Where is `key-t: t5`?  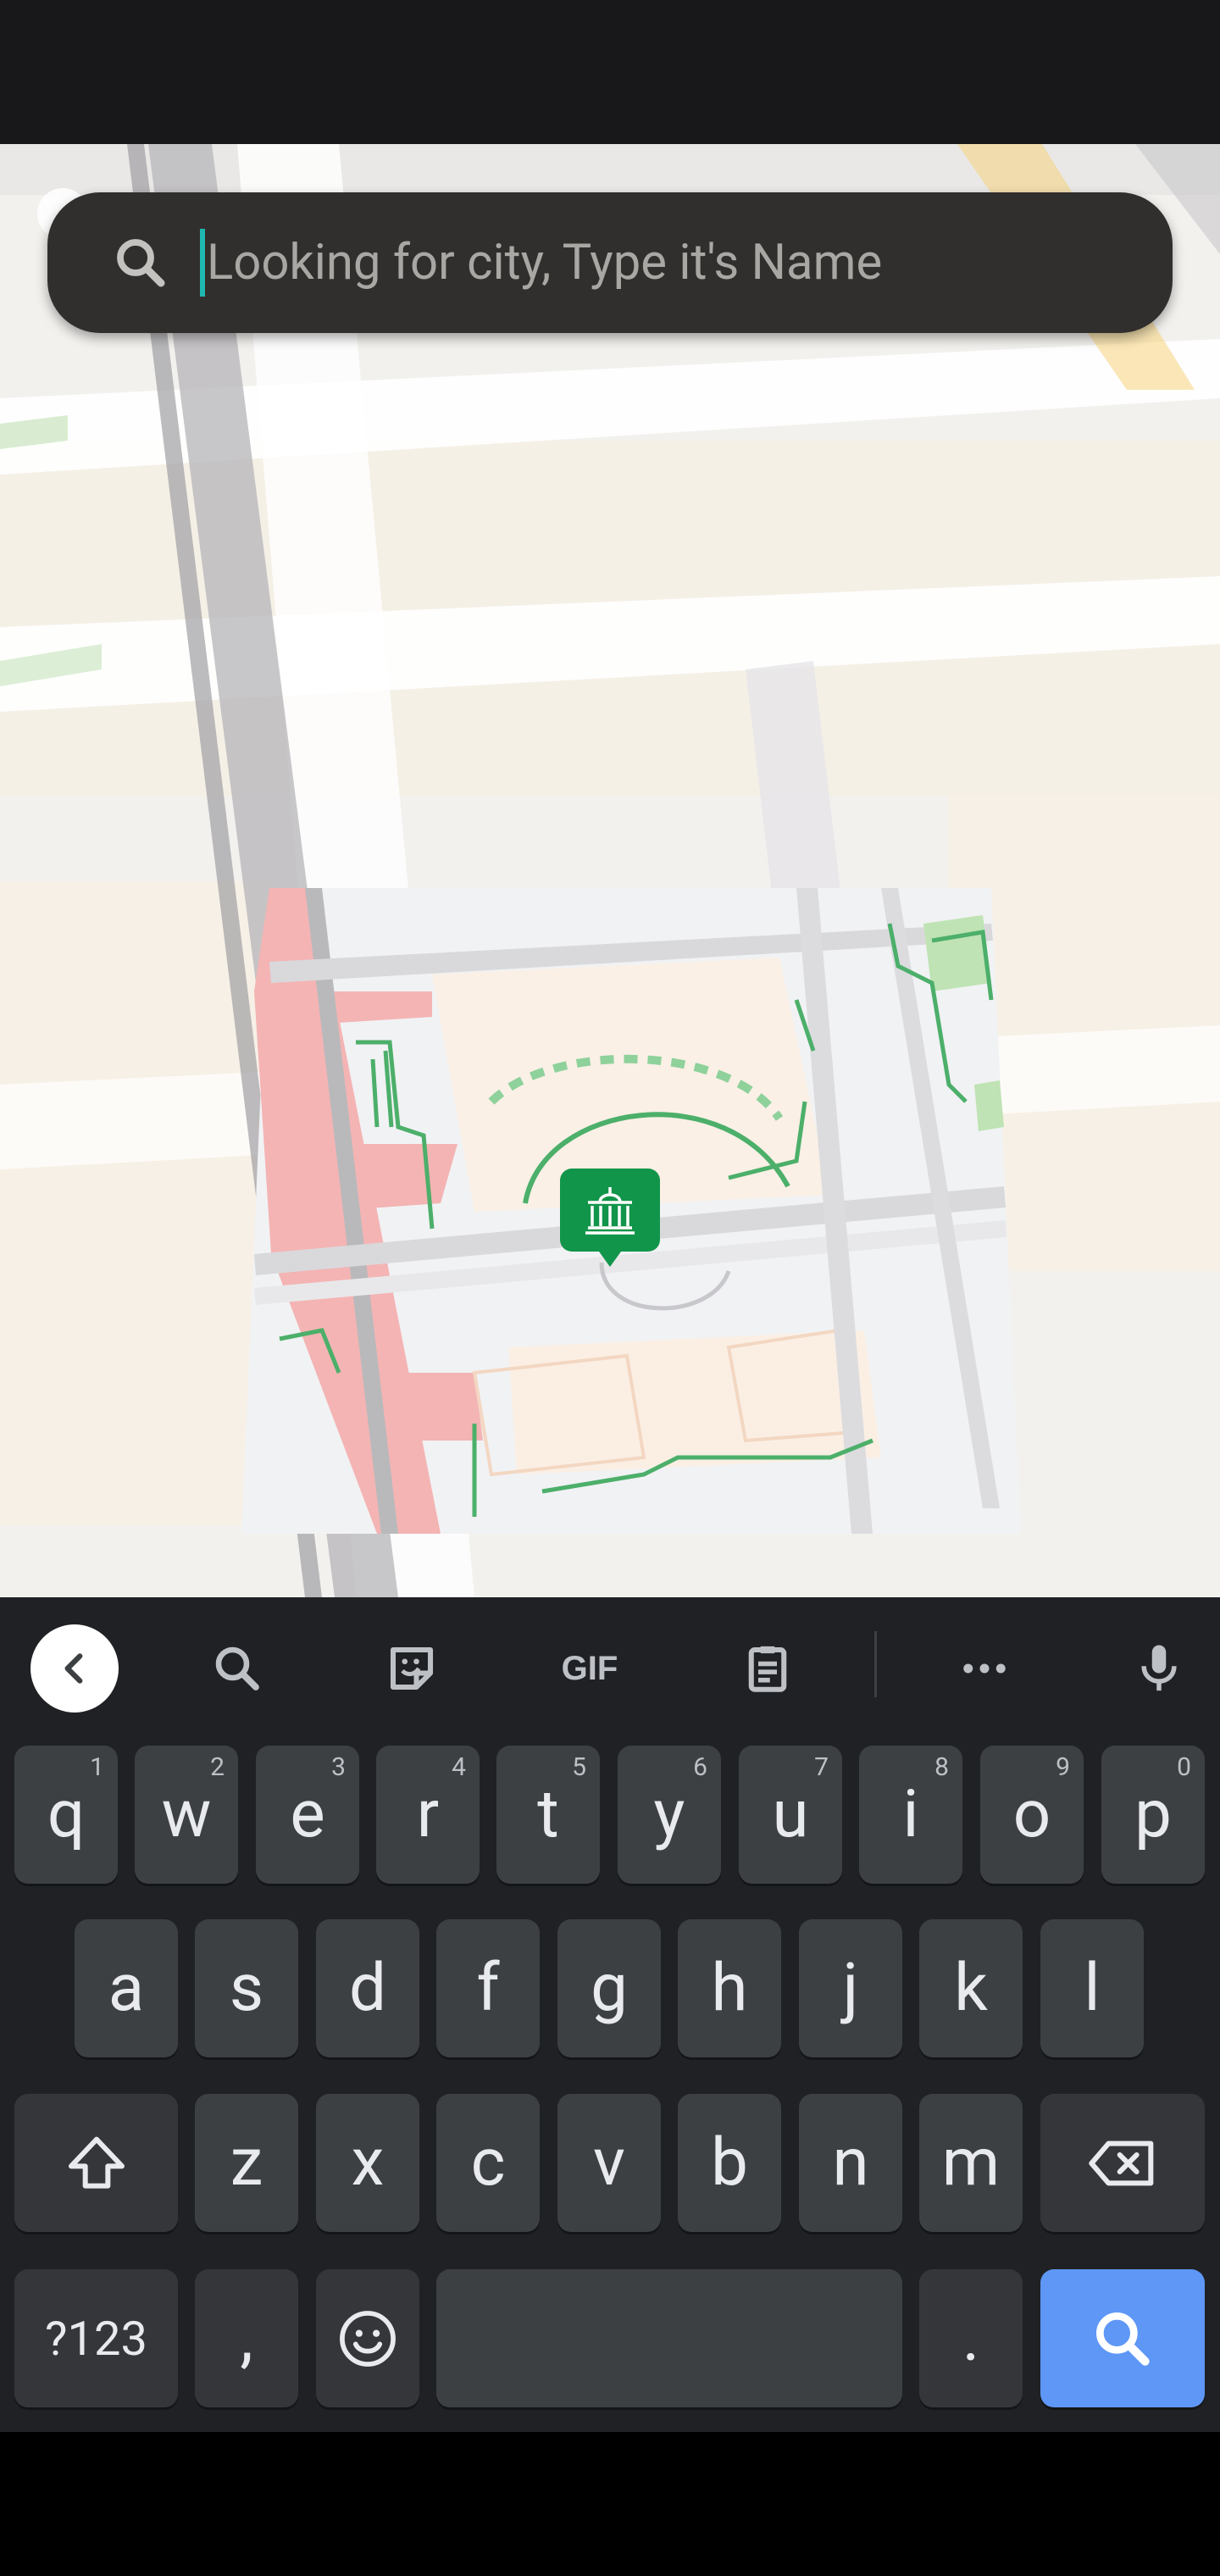 key-t: t5 is located at coordinates (548, 1815).